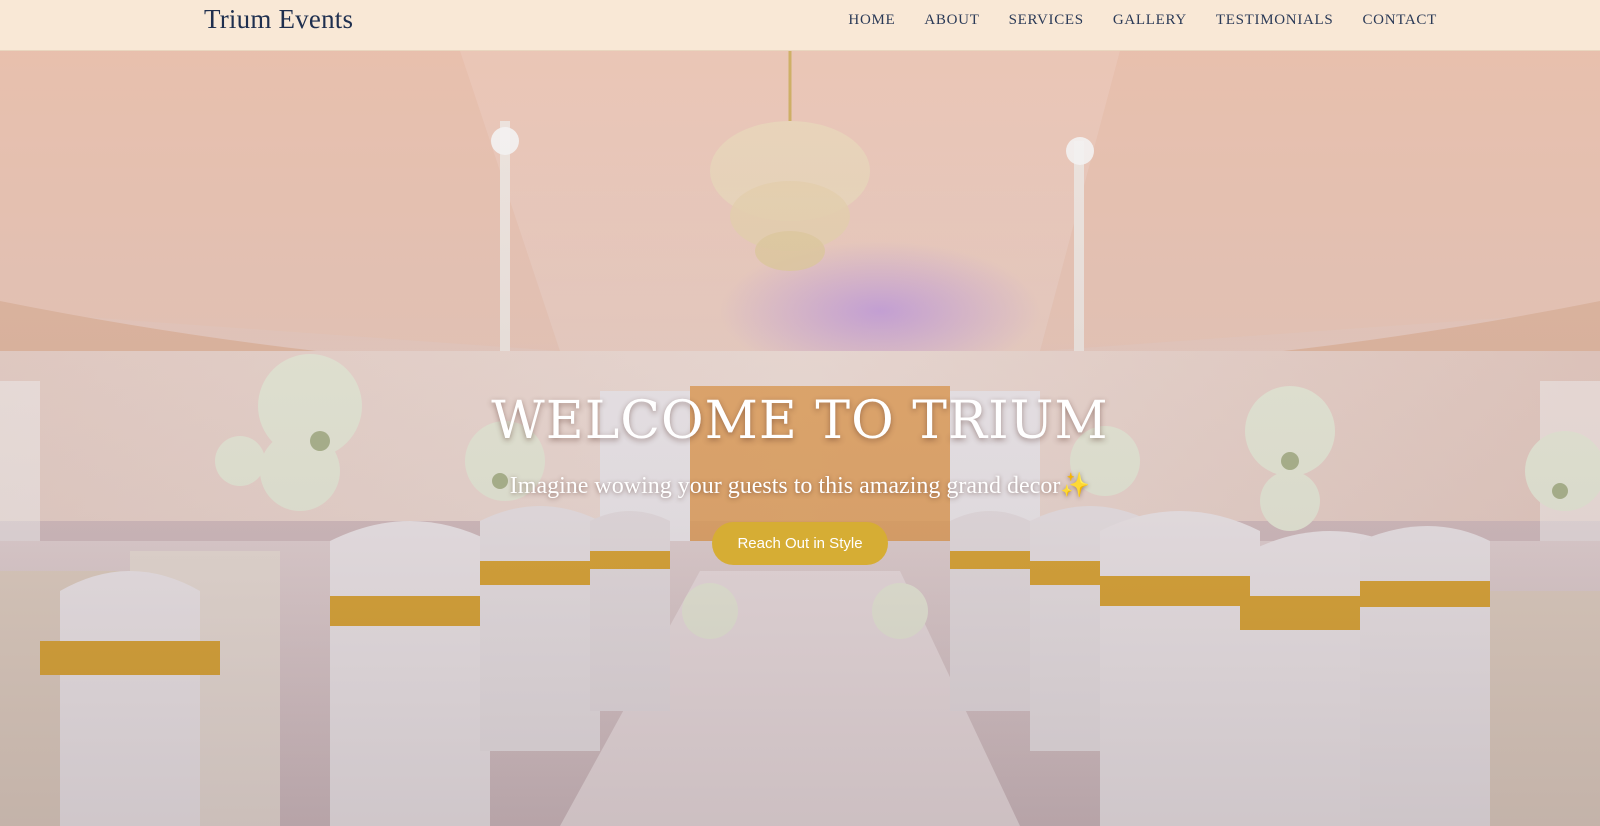  I want to click on nav-link-gallery: GALLERY, so click(1150, 20).